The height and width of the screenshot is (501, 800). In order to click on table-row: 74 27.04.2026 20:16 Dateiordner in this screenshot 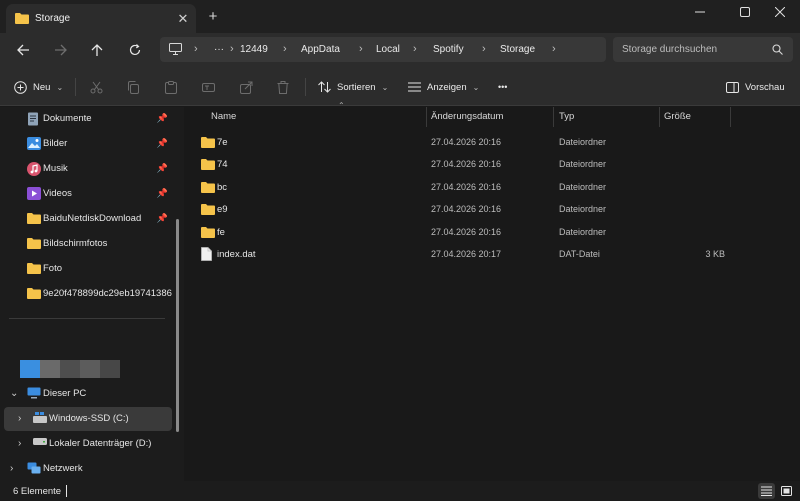, I will do `click(469, 164)`.